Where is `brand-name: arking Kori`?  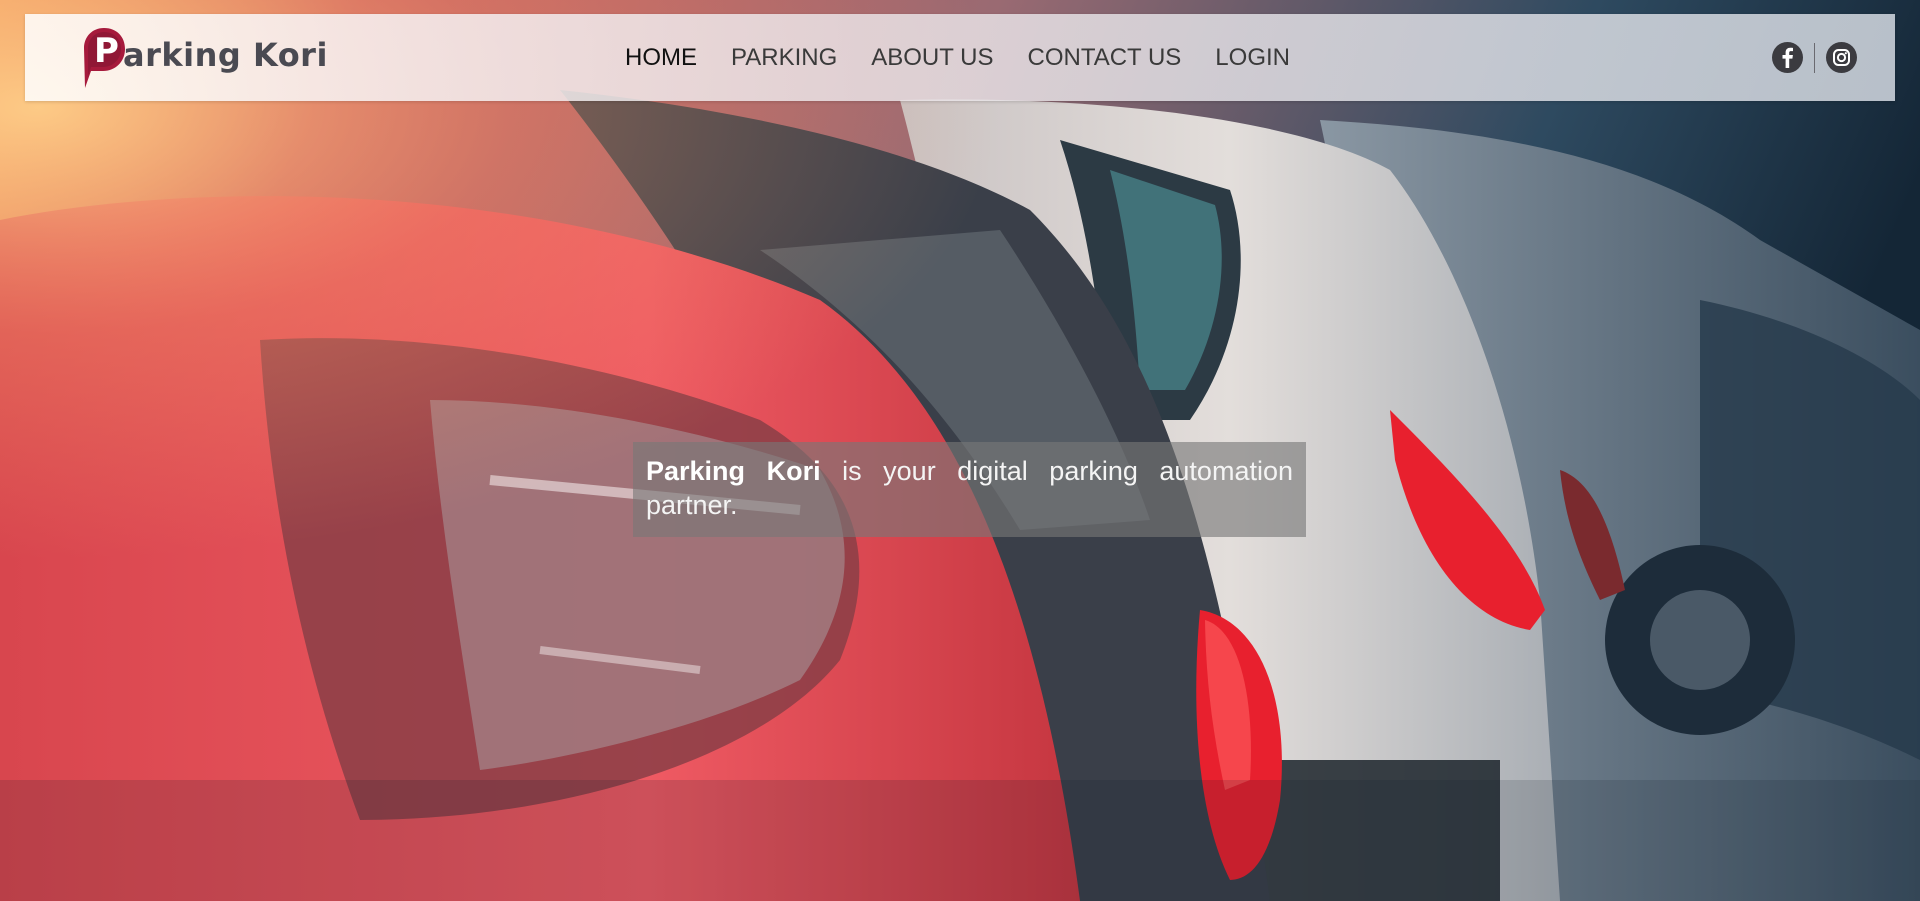 brand-name: arking Kori is located at coordinates (225, 55).